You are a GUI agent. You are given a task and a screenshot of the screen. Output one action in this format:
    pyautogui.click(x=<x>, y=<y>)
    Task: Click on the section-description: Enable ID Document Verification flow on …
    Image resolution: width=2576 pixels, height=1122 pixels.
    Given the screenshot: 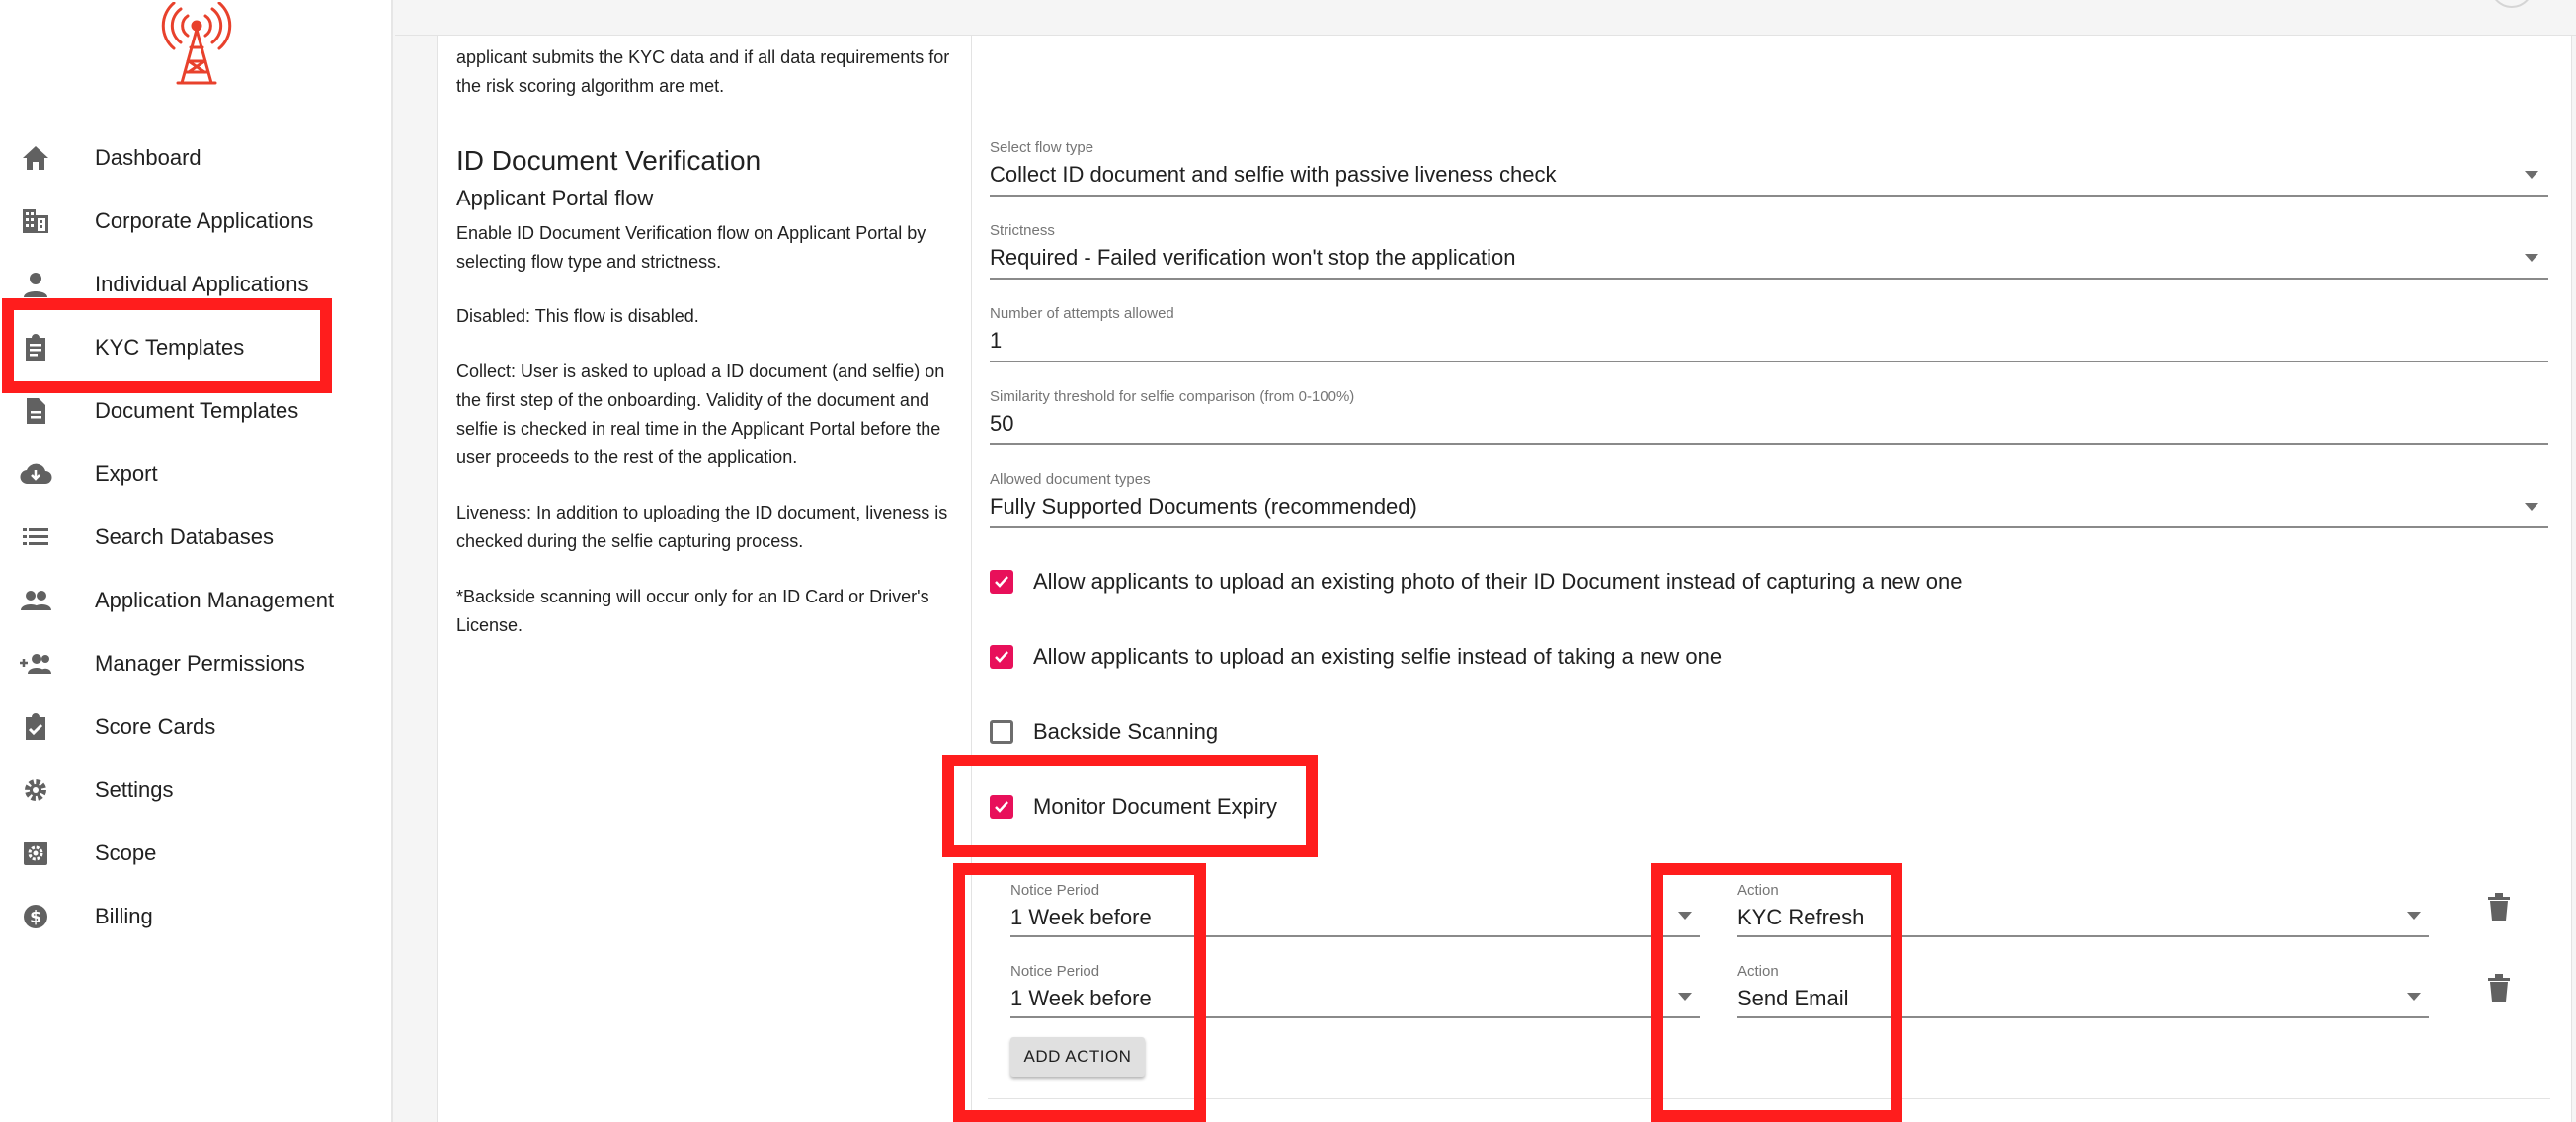 What is the action you would take?
    pyautogui.click(x=691, y=247)
    